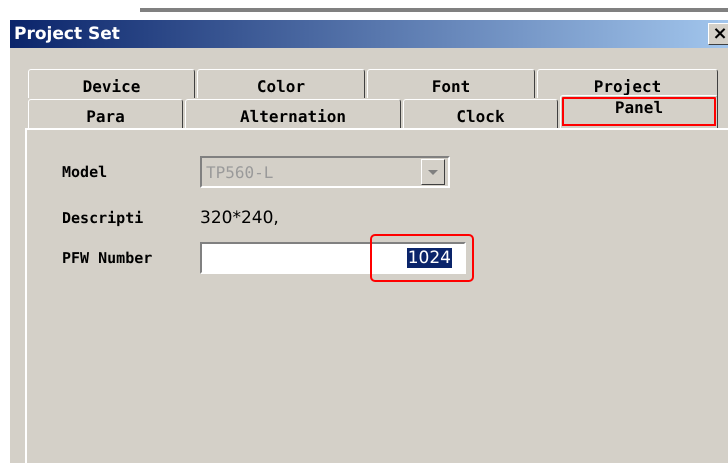 The image size is (728, 463). Describe the element at coordinates (239, 218) in the screenshot. I see `description-value: 320*240,` at that location.